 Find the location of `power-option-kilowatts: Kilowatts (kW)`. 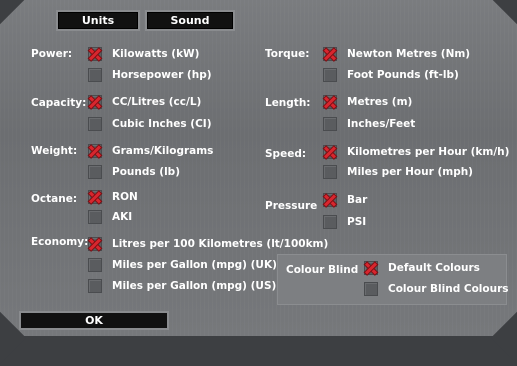

power-option-kilowatts: Kilowatts (kW) is located at coordinates (143, 54).